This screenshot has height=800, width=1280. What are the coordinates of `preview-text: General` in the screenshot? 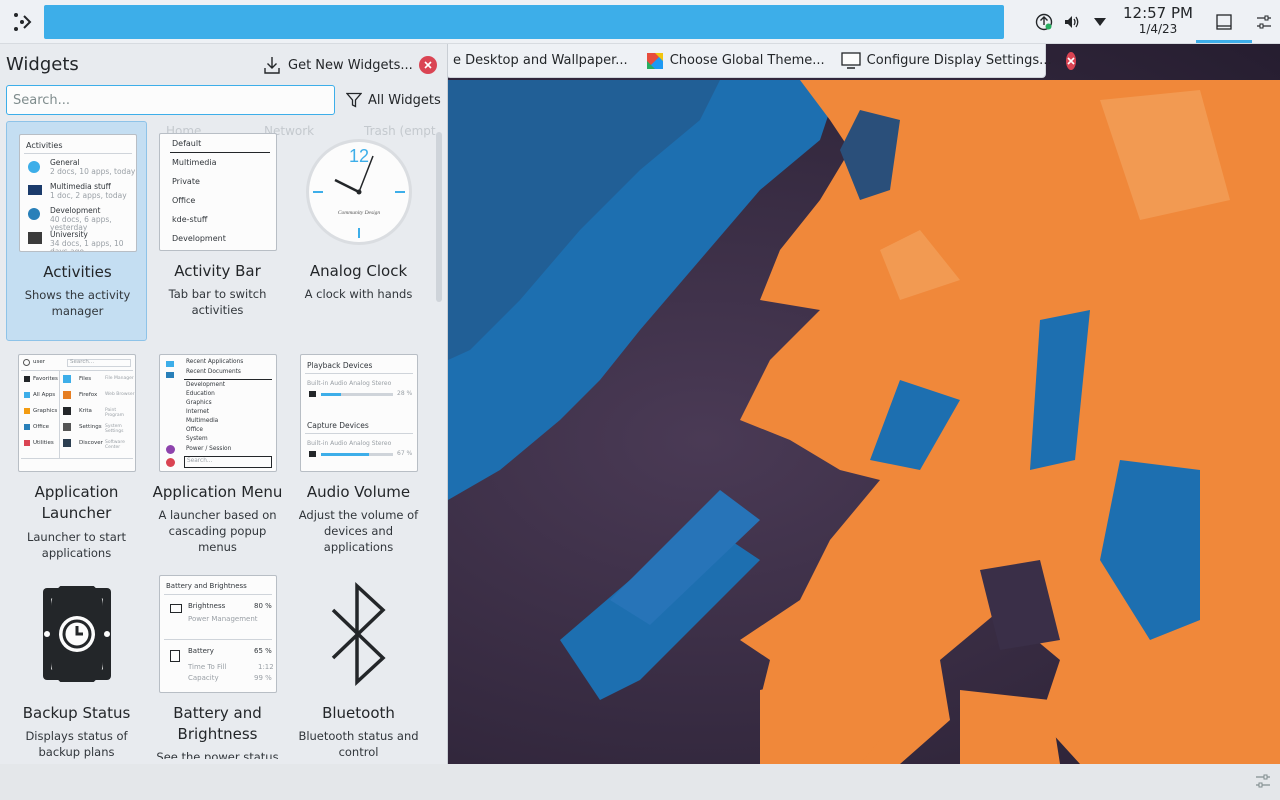 It's located at (65, 162).